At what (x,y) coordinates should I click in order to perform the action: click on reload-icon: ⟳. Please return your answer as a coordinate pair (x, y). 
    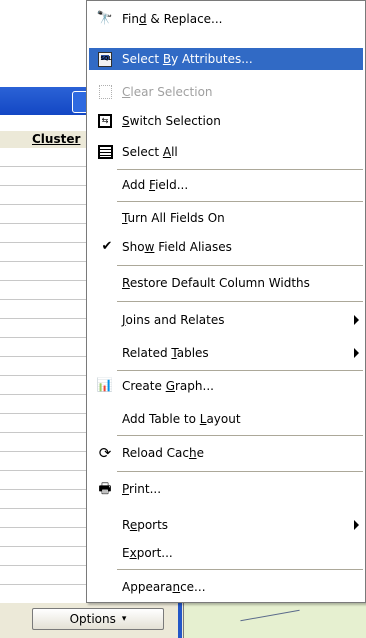
    Looking at the image, I should click on (105, 453).